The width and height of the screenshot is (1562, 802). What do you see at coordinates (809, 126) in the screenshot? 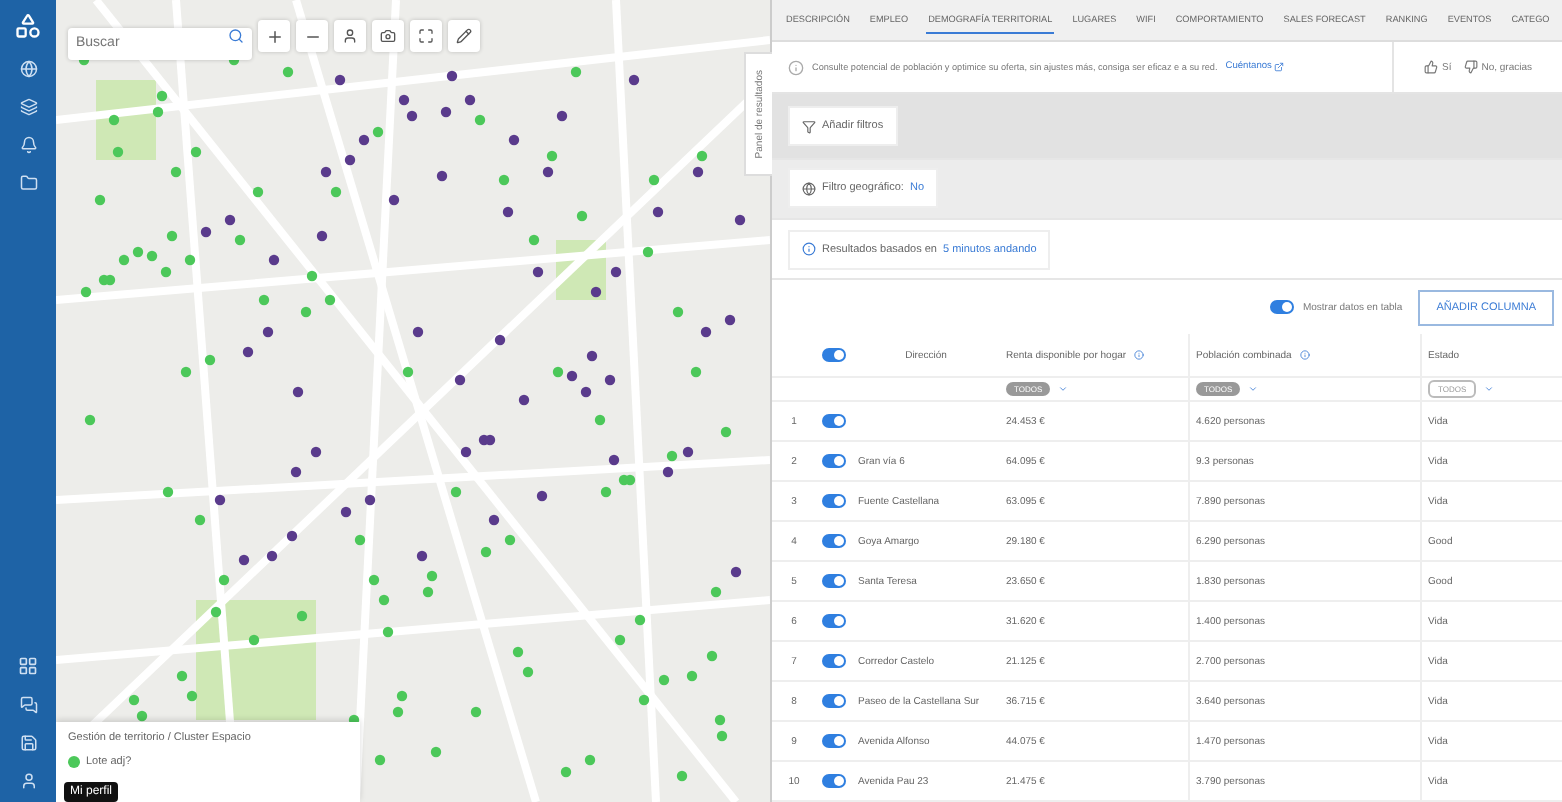
I see `filter-icon` at bounding box center [809, 126].